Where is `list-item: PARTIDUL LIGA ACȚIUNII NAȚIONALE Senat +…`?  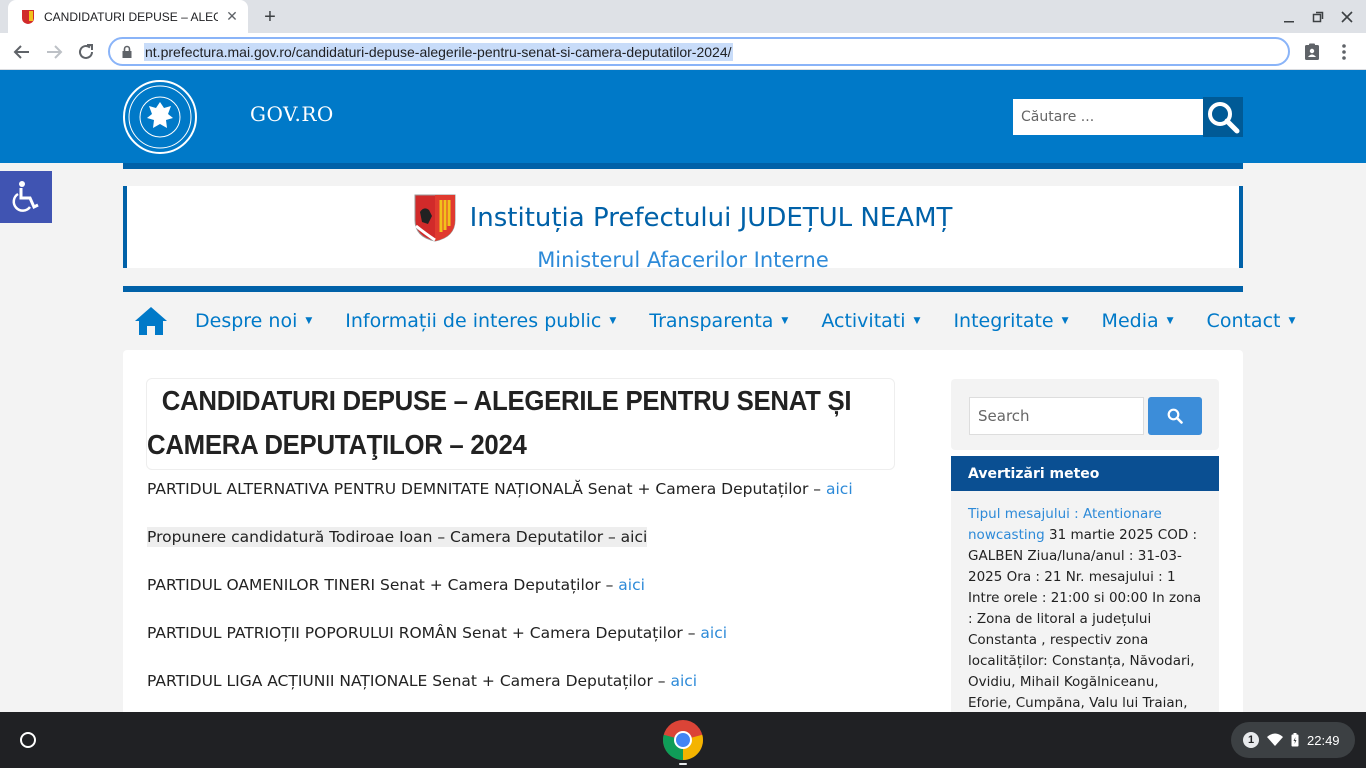 list-item: PARTIDUL LIGA ACȚIUNII NAȚIONALE Senat +… is located at coordinates (422, 681).